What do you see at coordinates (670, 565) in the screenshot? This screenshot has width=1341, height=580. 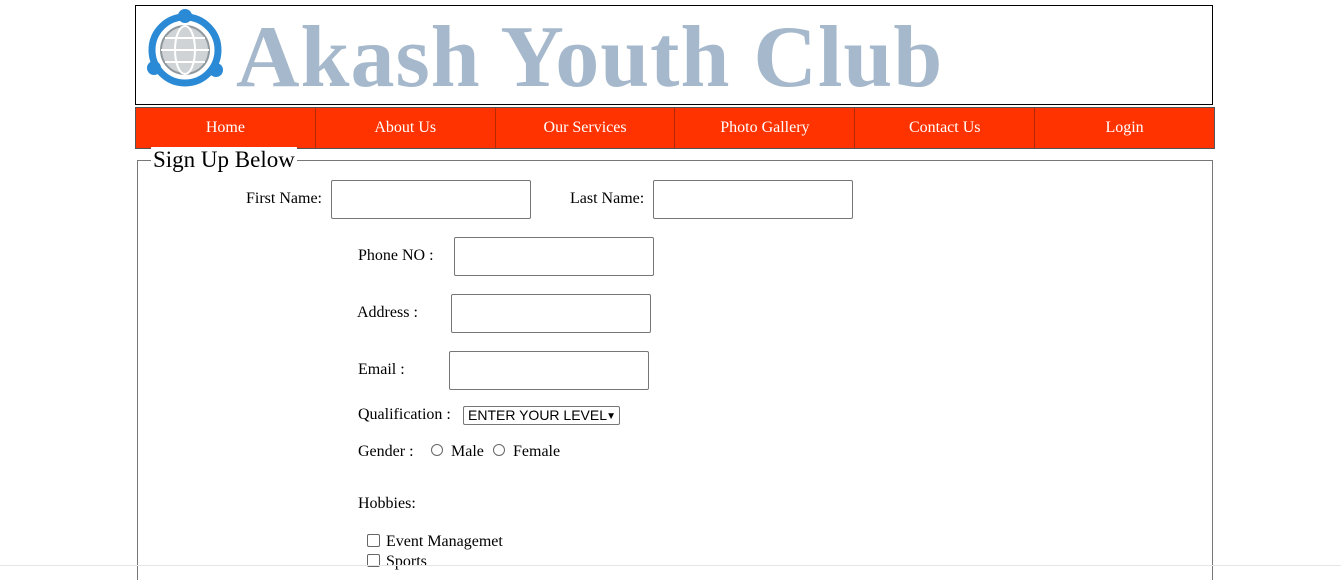 I see `page-fold-divider` at bounding box center [670, 565].